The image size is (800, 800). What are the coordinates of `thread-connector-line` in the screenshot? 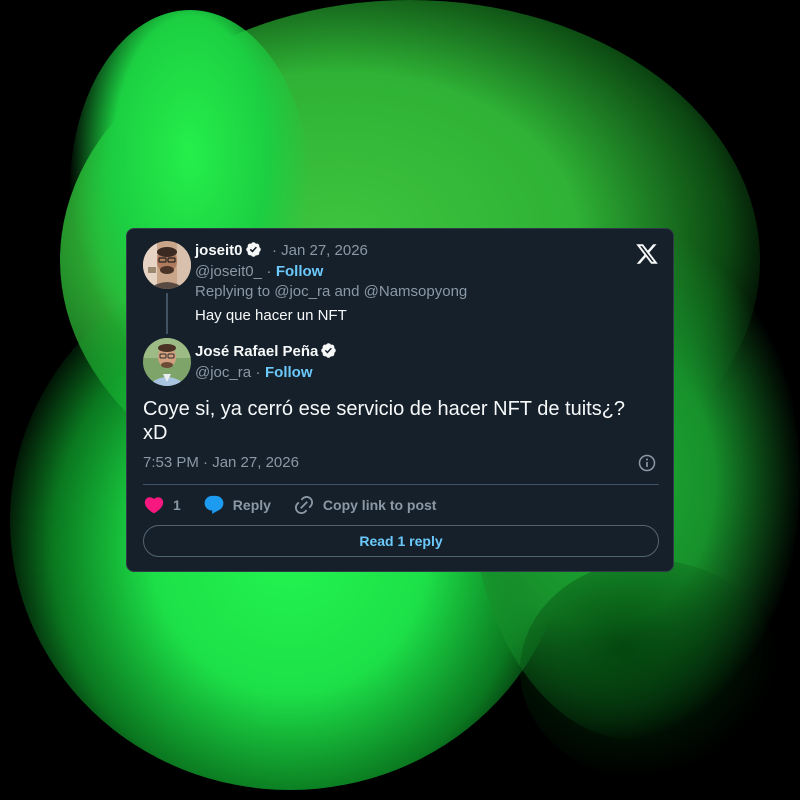 It's located at (167, 313).